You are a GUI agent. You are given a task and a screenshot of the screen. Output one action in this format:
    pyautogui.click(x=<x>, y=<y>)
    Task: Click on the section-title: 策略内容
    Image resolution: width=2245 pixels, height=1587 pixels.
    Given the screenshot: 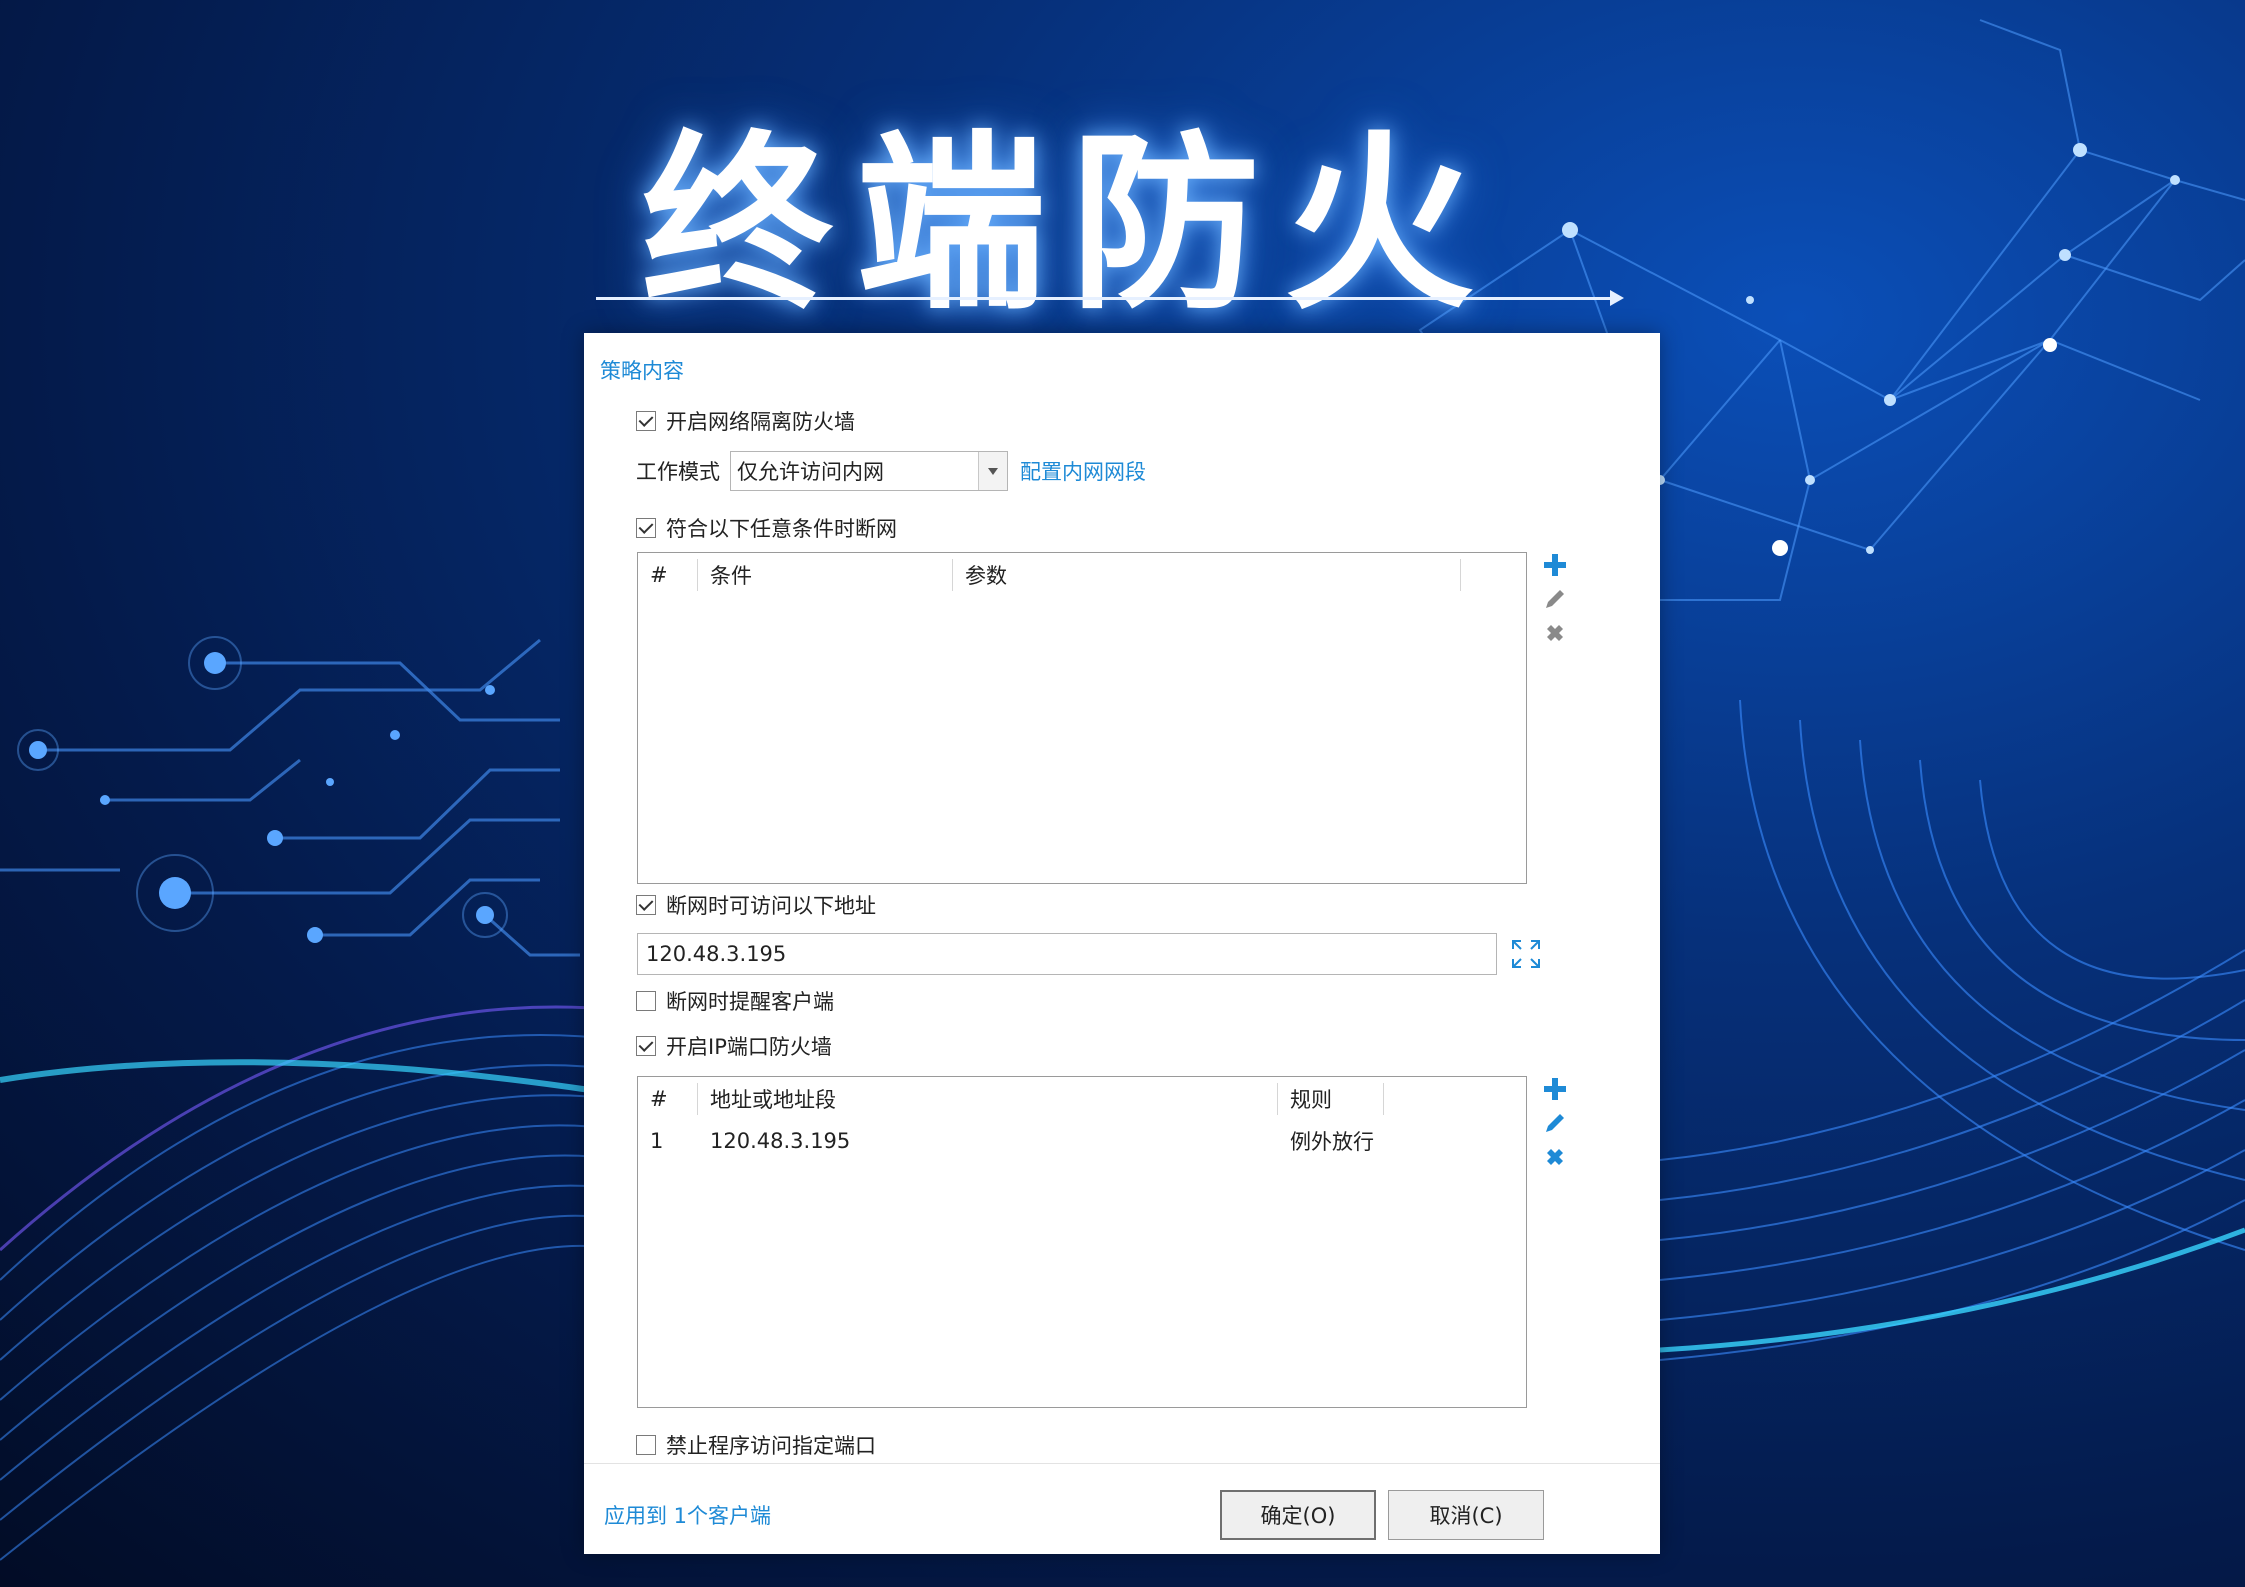 What is the action you would take?
    pyautogui.click(x=642, y=371)
    